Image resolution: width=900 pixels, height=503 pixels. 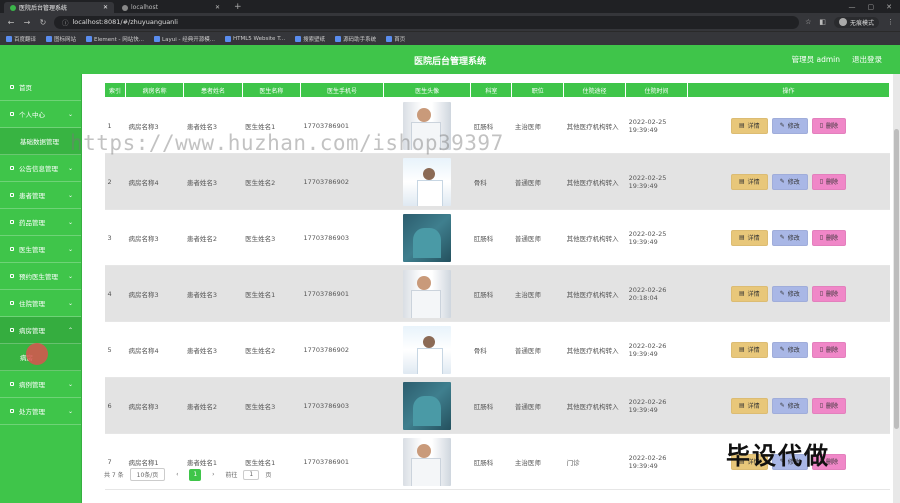 I want to click on sidebar-item: 个人中心 ⌄, so click(x=40, y=114).